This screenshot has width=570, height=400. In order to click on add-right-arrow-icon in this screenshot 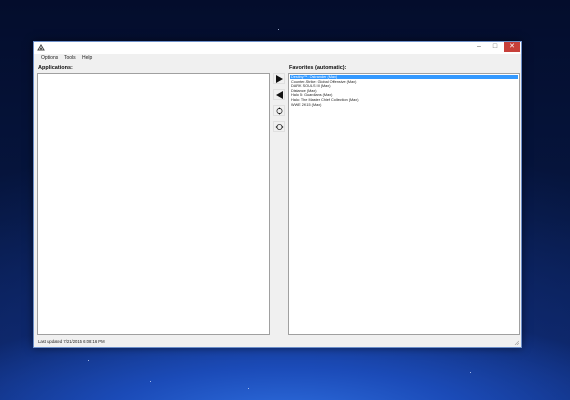, I will do `click(279, 79)`.